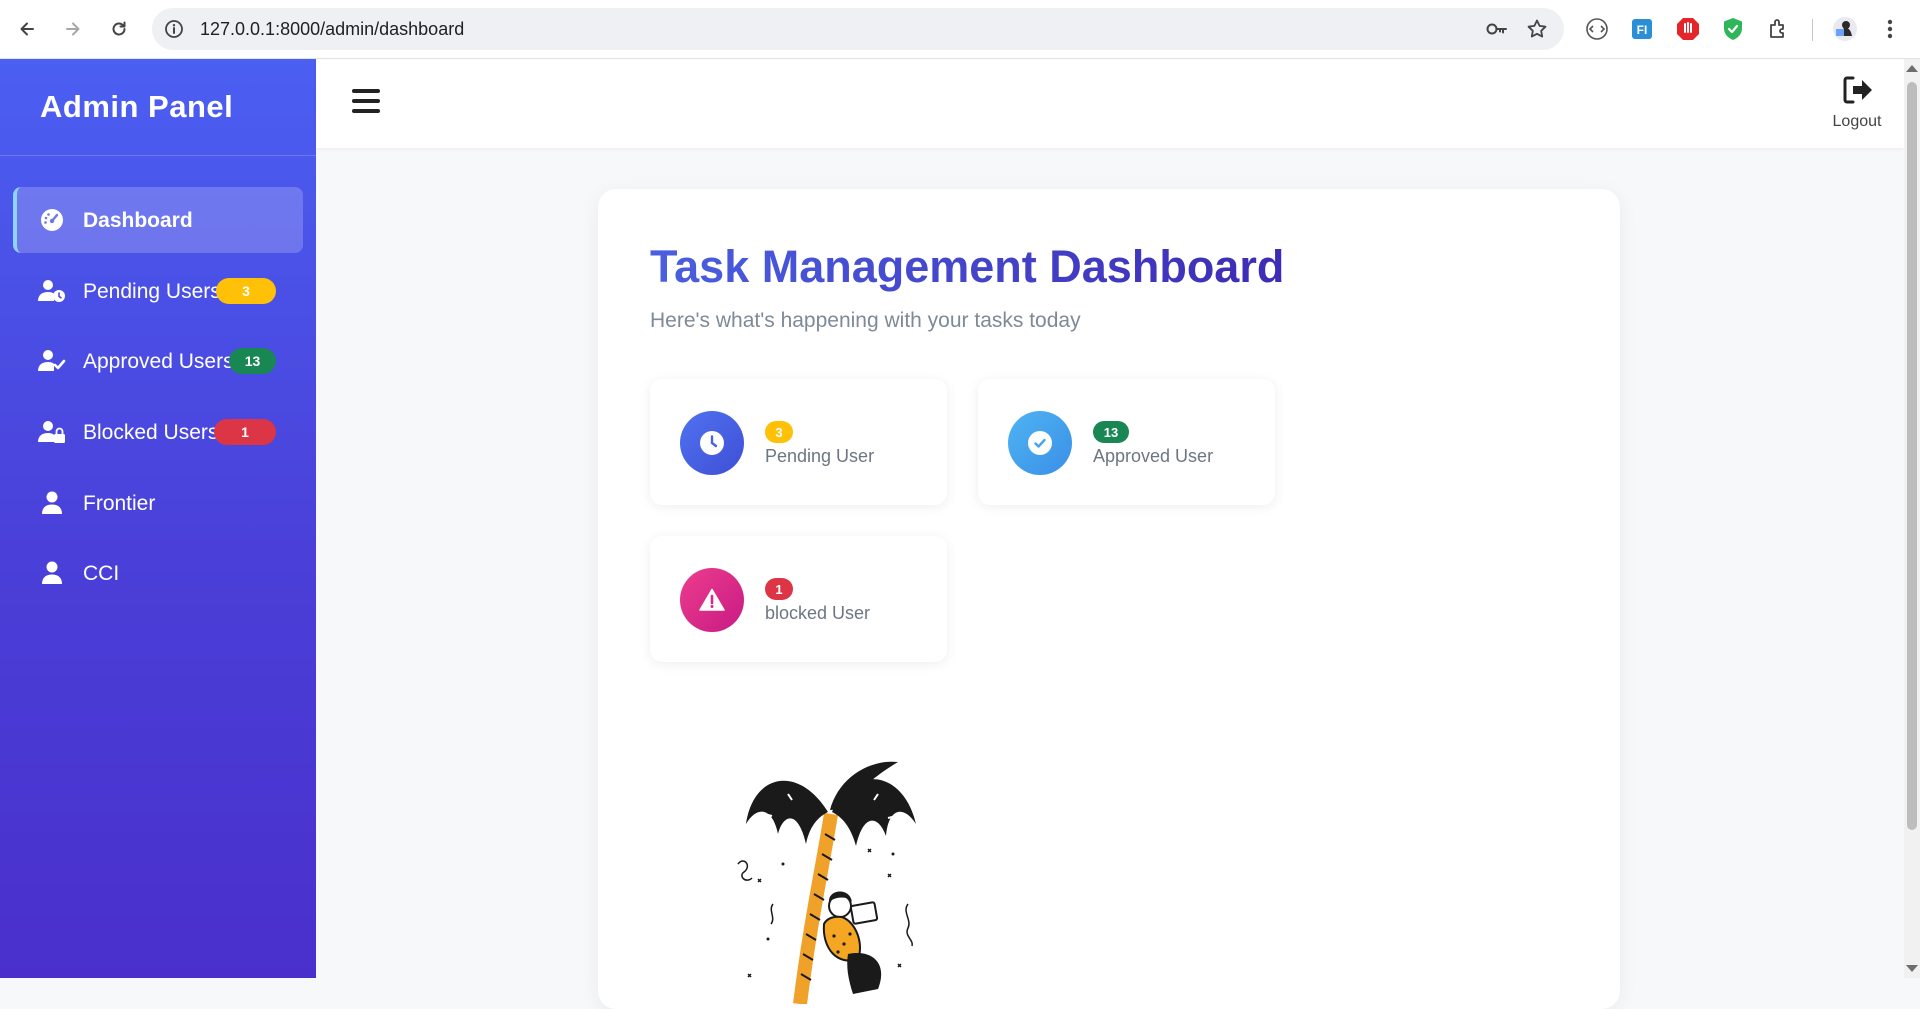 This screenshot has width=1920, height=1009. Describe the element at coordinates (152, 291) in the screenshot. I see `sidebar-item-label: Pending Users` at that location.